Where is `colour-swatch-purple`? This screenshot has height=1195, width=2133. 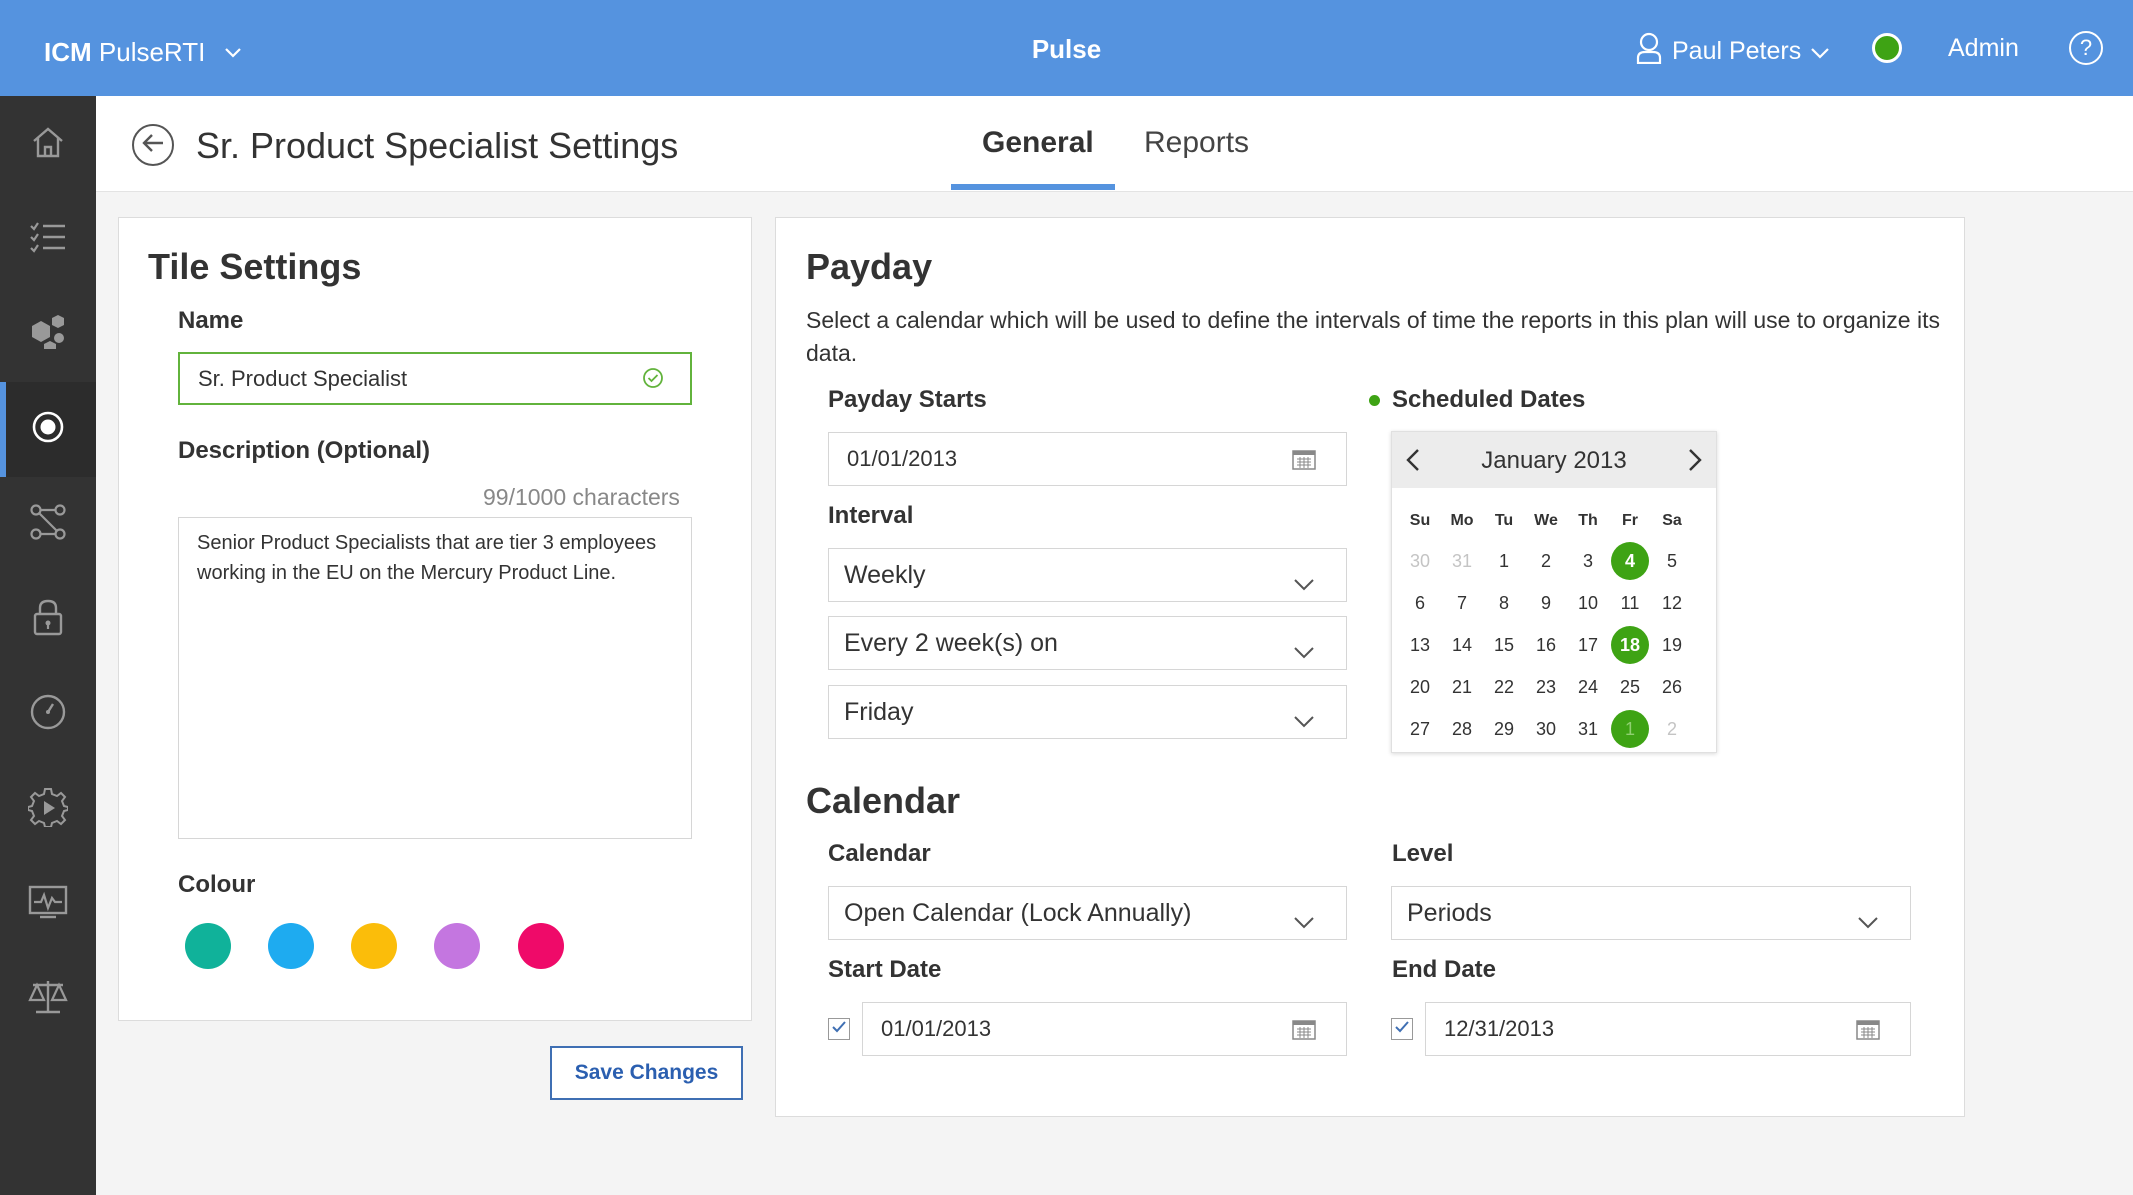 colour-swatch-purple is located at coordinates (457, 946).